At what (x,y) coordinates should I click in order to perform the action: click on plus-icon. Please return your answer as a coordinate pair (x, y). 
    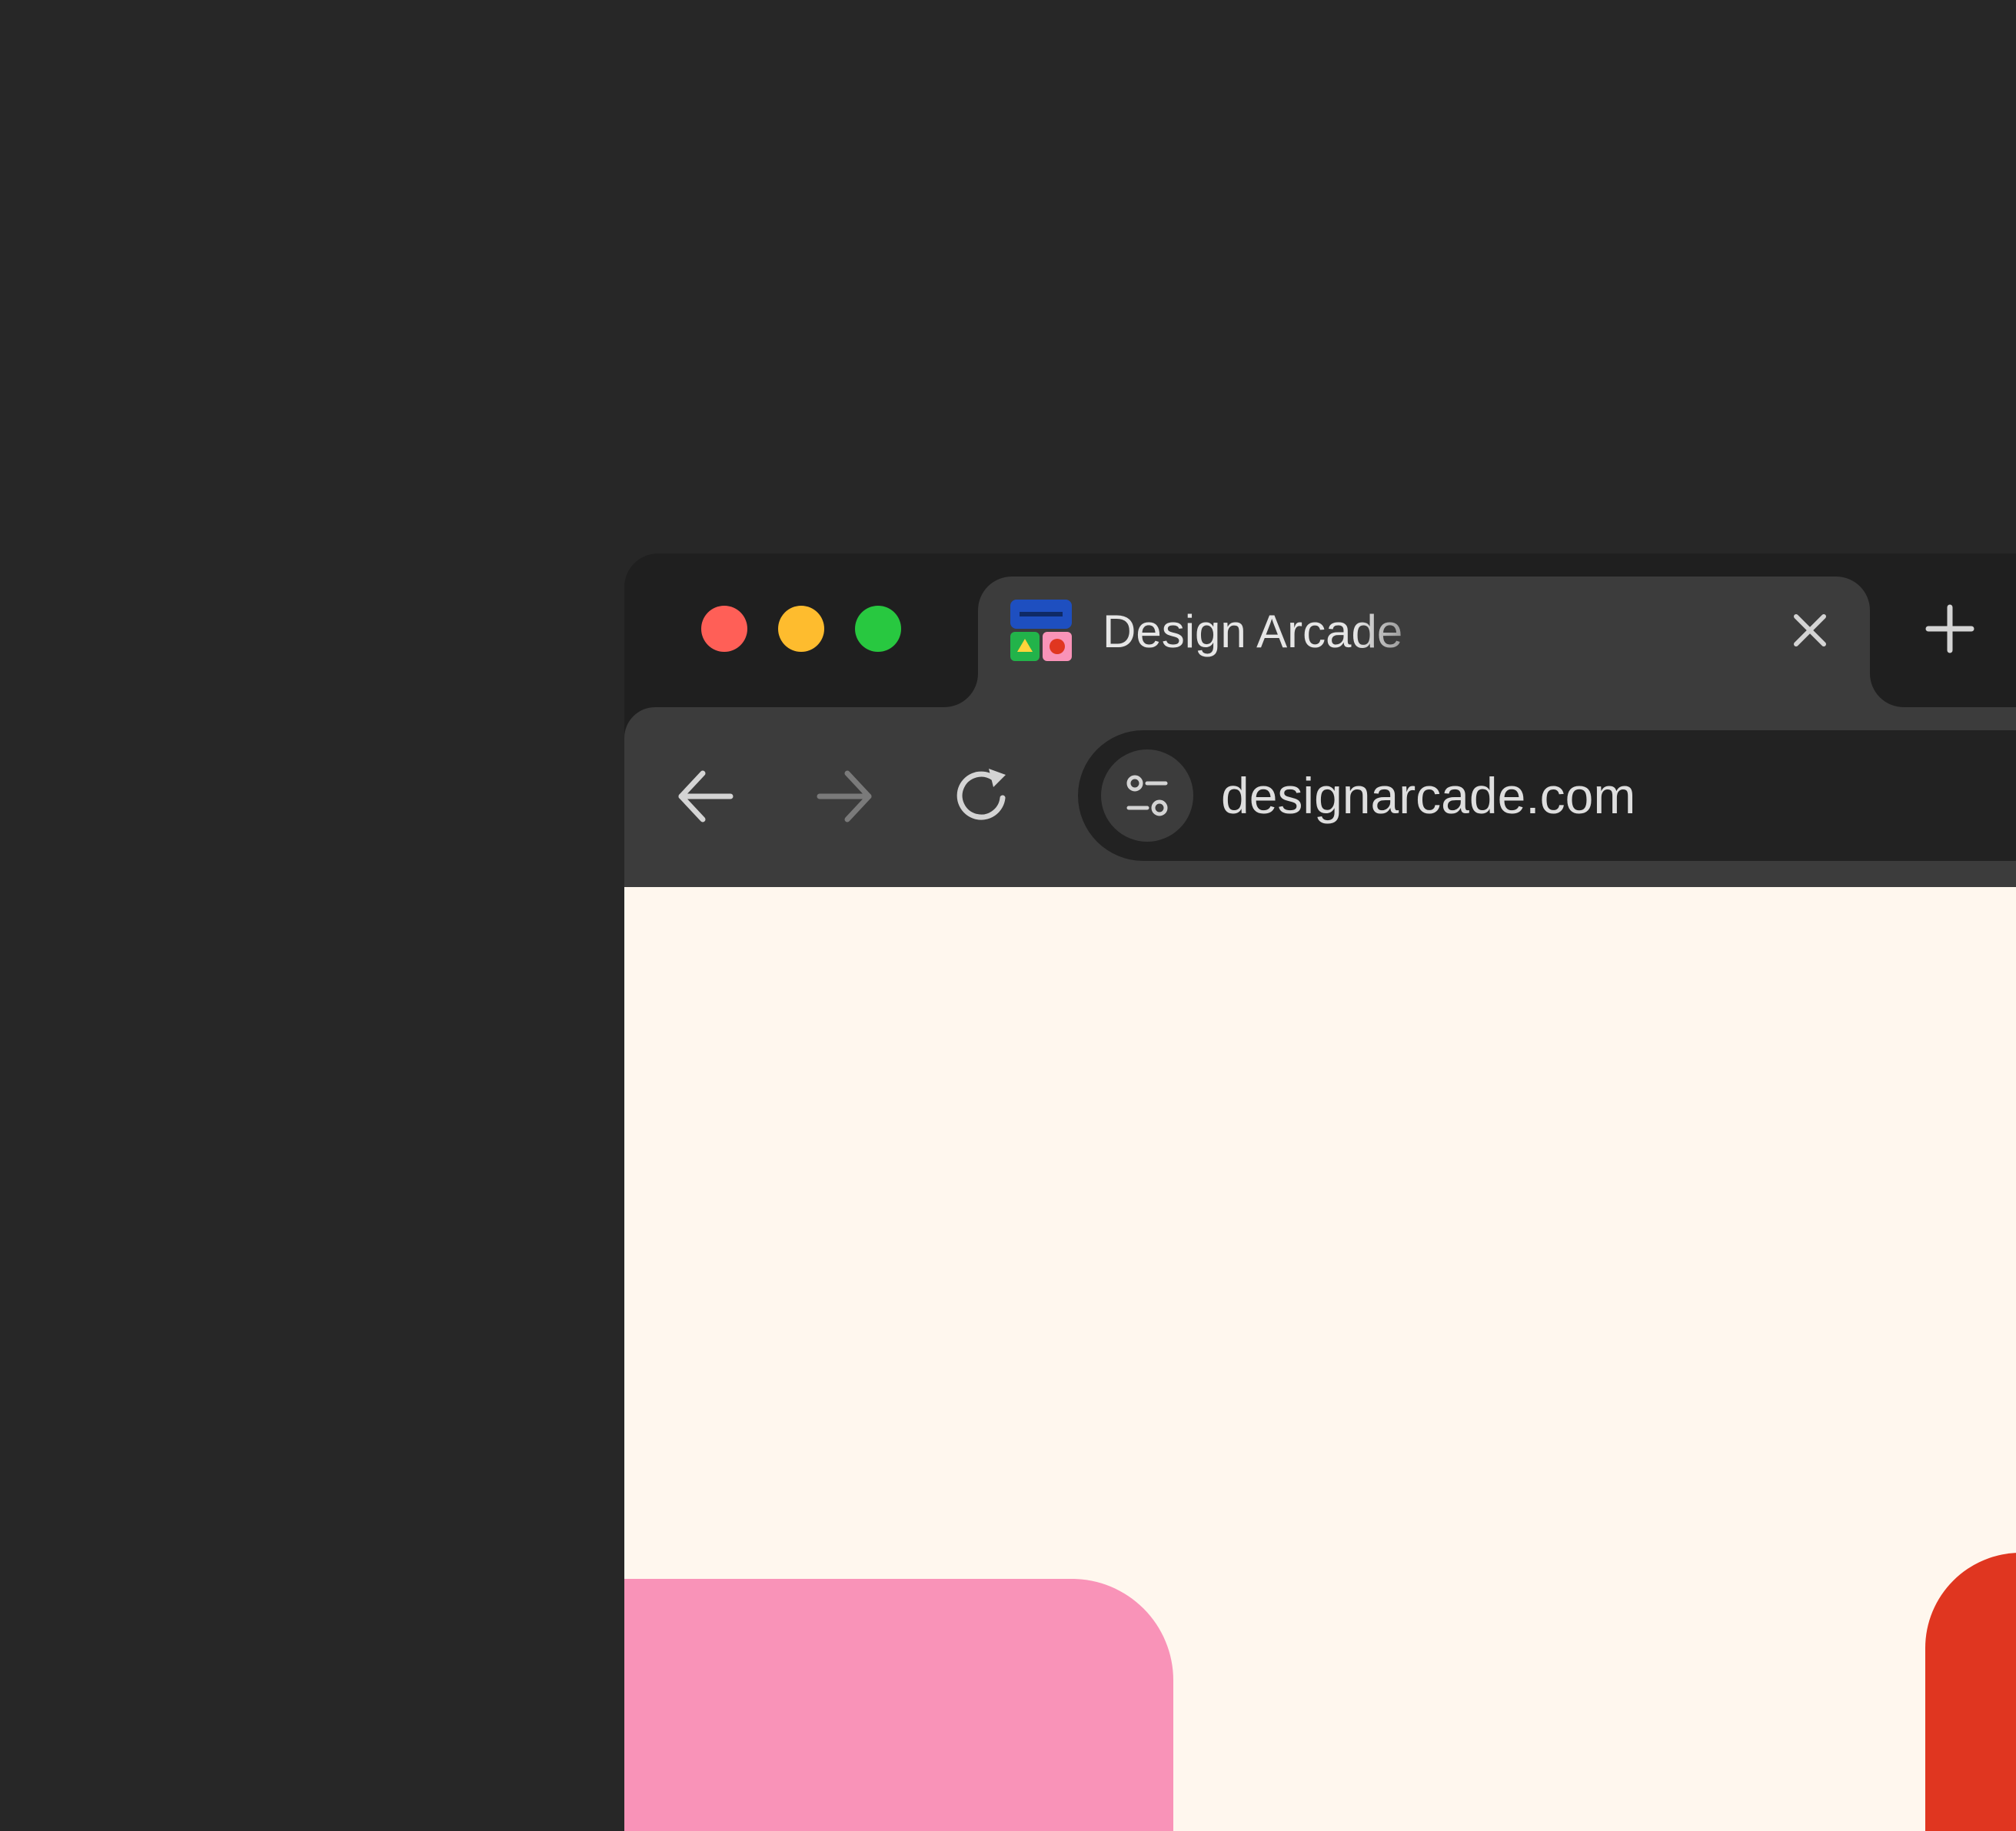
    Looking at the image, I should click on (1950, 629).